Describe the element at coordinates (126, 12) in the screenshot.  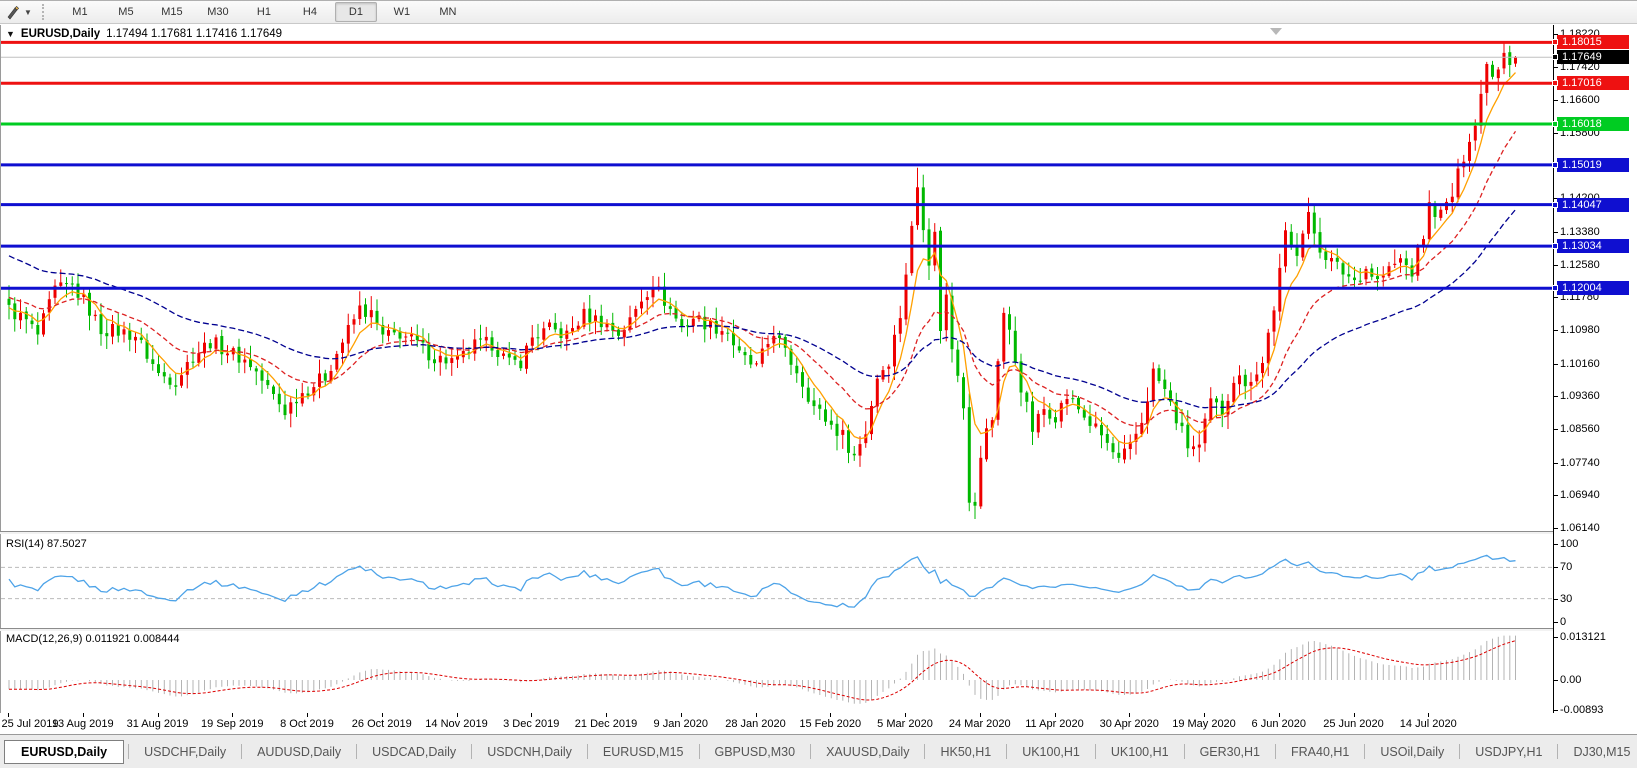
I see `timeframe-button-m5: M5` at that location.